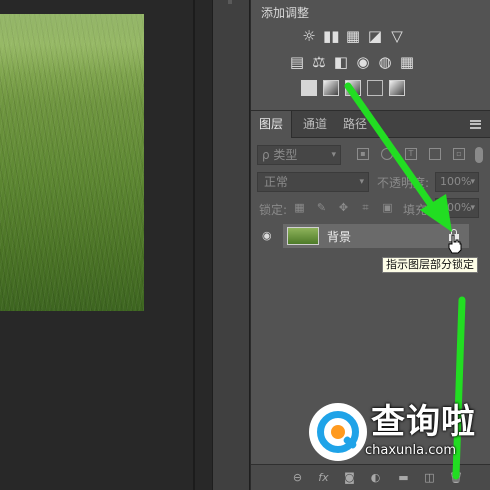 This screenshot has height=490, width=490. Describe the element at coordinates (230, 2) in the screenshot. I see `dock-grip` at that location.